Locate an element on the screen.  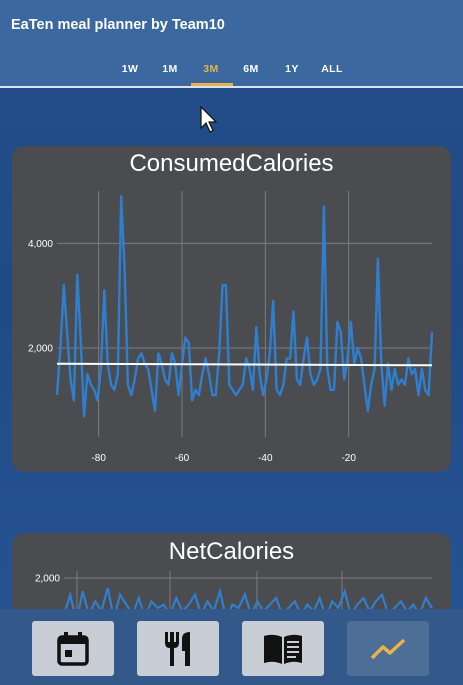
fork-knife-icon is located at coordinates (177, 648).